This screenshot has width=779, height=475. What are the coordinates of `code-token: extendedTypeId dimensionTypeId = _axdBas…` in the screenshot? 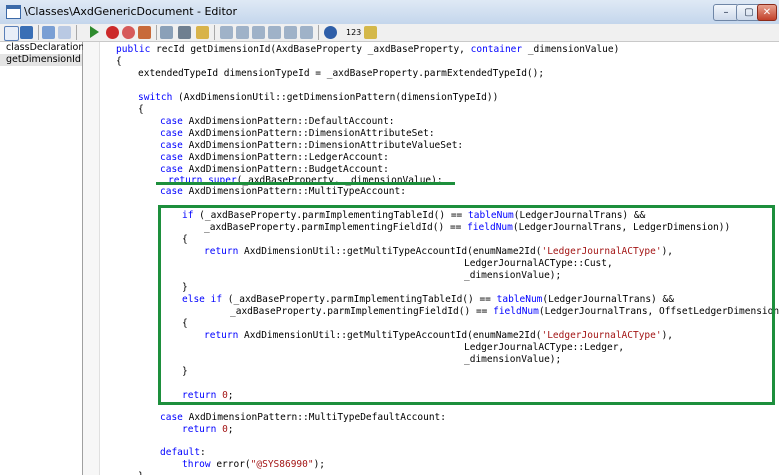 It's located at (341, 73).